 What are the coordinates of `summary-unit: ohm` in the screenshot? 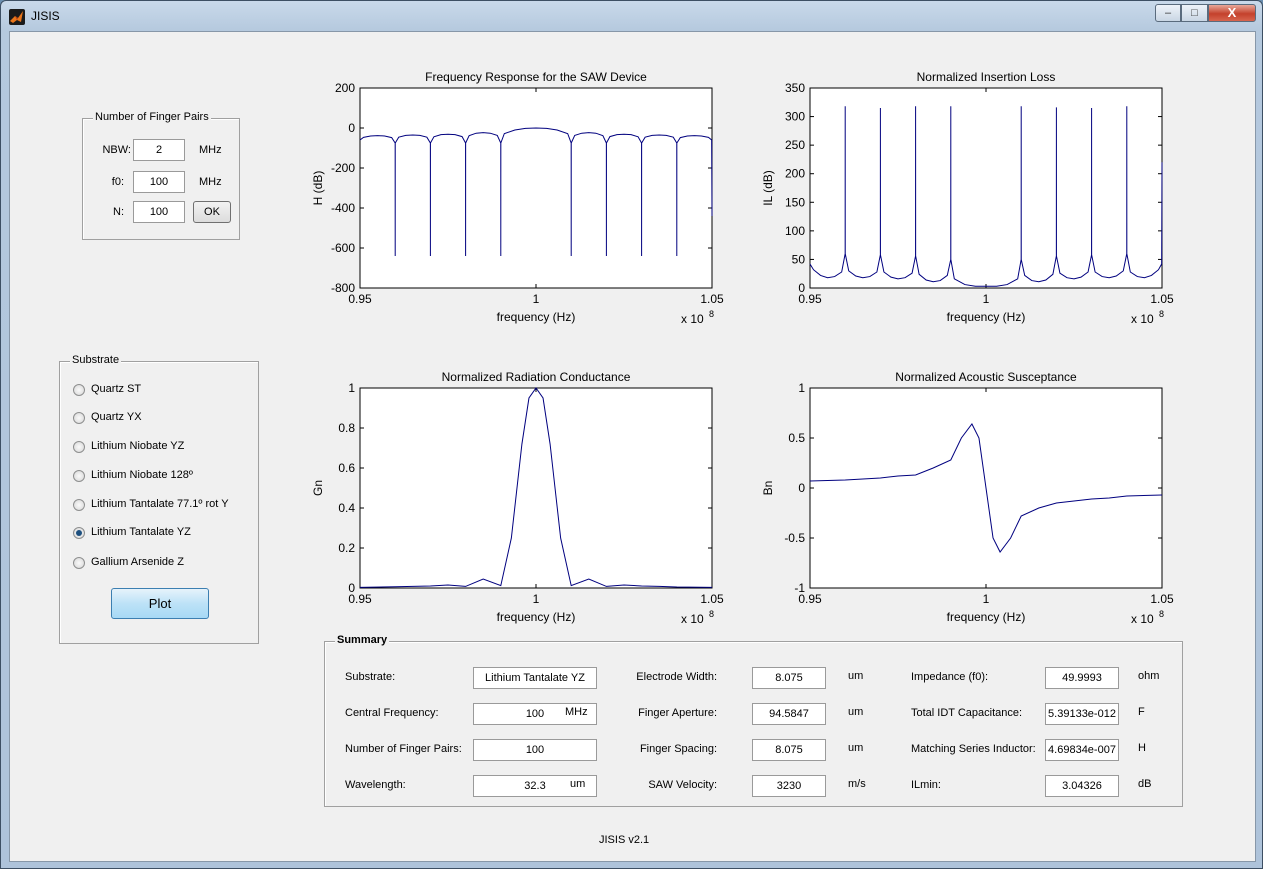 It's located at (1149, 676).